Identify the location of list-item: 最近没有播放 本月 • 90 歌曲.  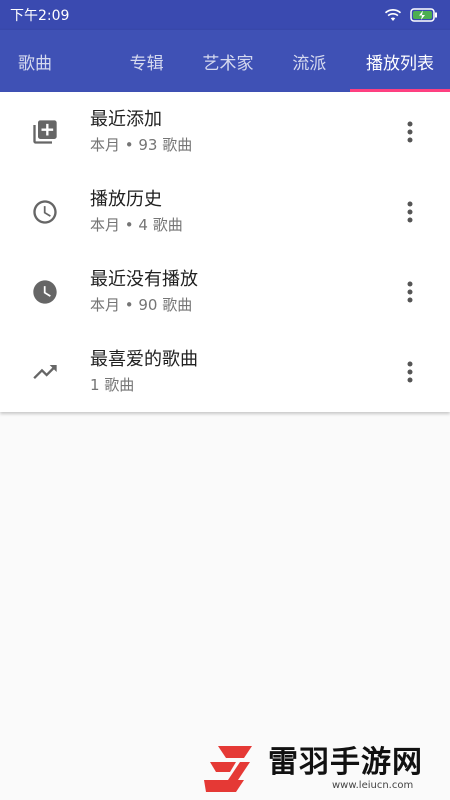
(225, 292).